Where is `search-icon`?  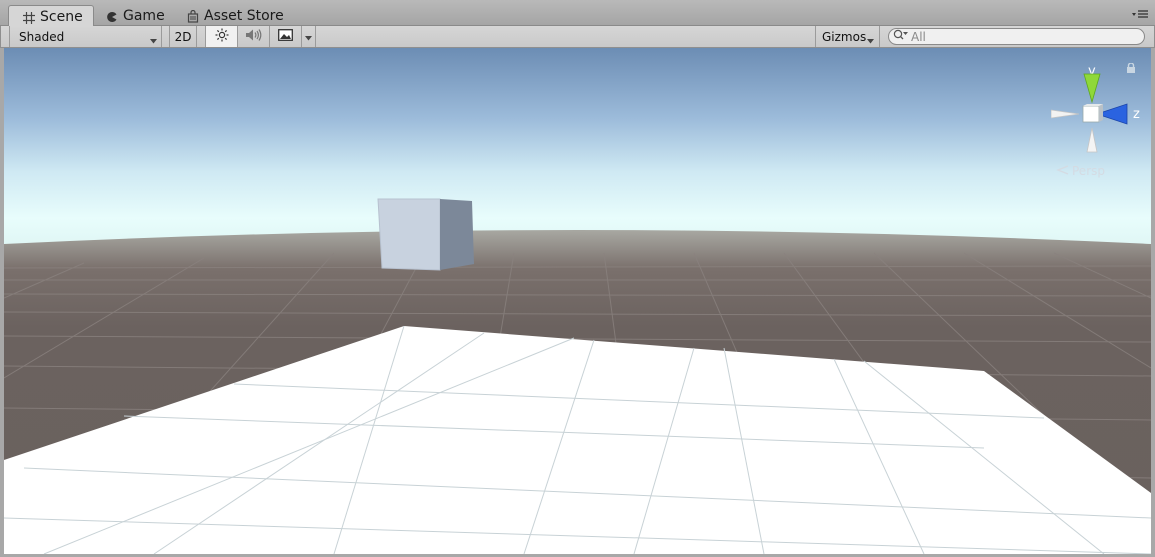 search-icon is located at coordinates (901, 36).